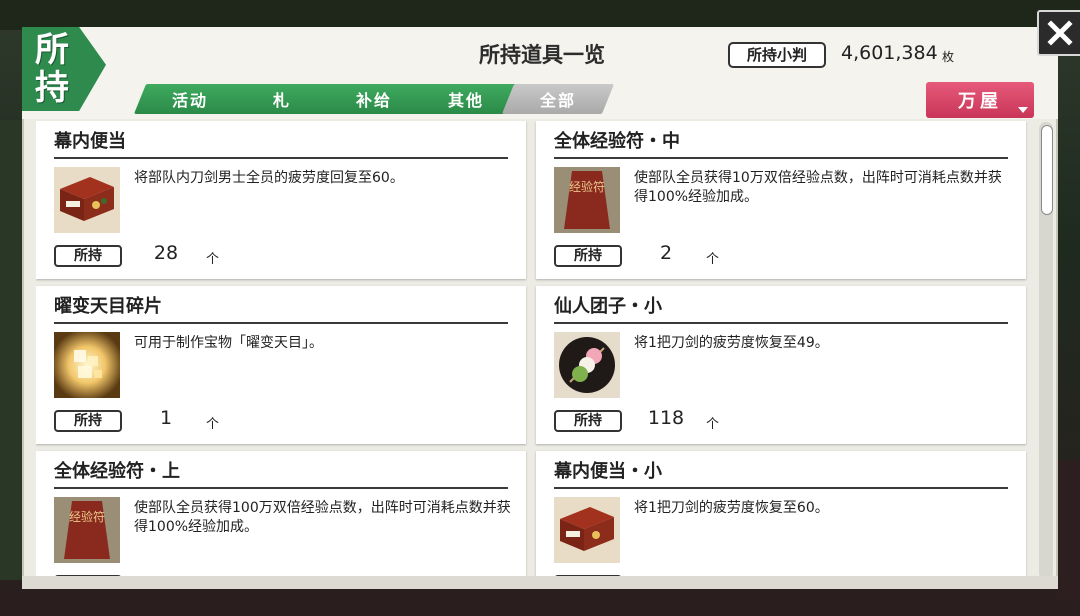 The image size is (1080, 616). I want to click on owned-count: 28, so click(166, 253).